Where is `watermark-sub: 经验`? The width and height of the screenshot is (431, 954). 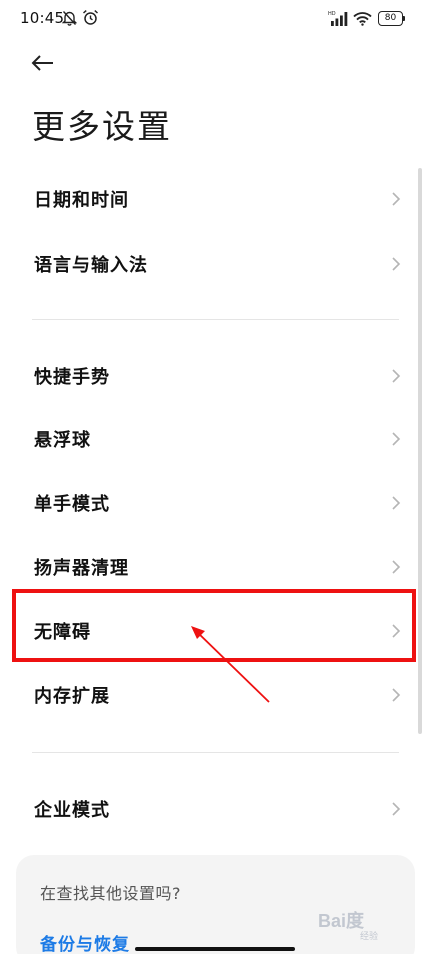 watermark-sub: 经验 is located at coordinates (369, 937).